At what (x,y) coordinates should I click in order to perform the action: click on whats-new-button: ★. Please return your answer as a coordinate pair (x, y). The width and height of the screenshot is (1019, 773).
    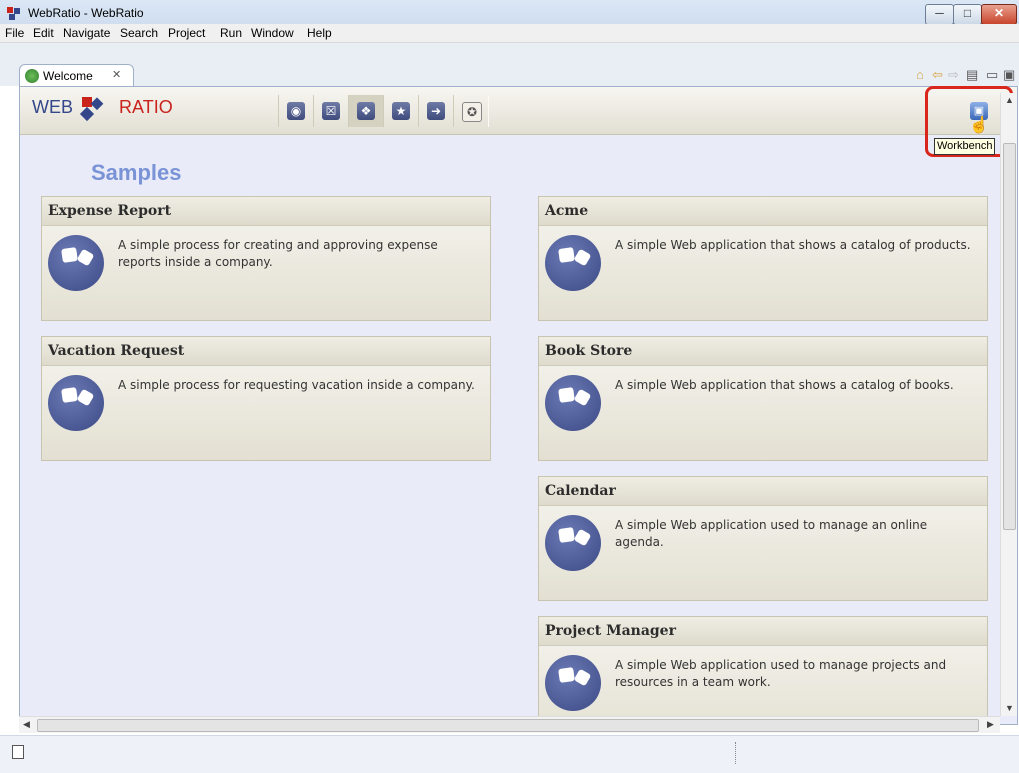
    Looking at the image, I should click on (401, 111).